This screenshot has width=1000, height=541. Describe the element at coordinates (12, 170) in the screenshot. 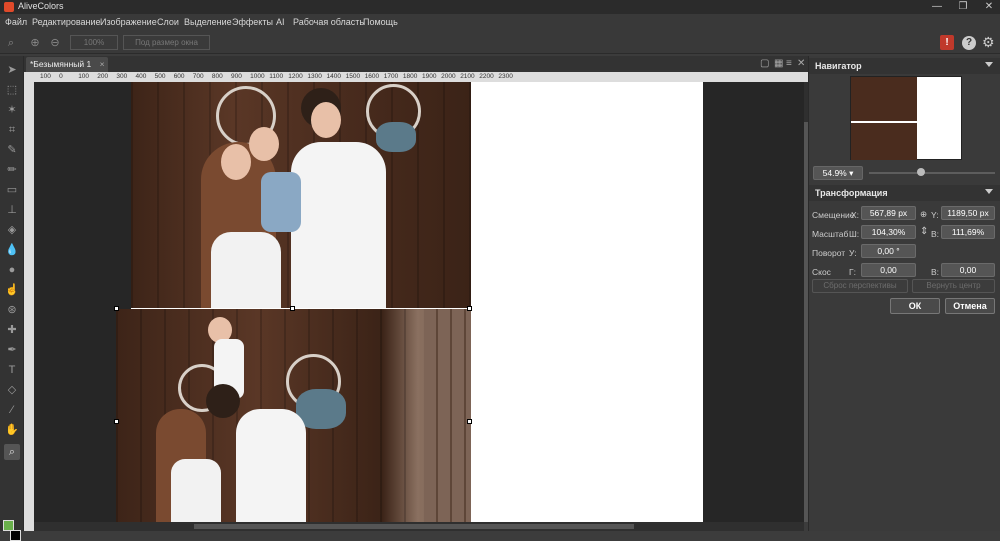

I see `pencil-tool-icon: ✏` at that location.